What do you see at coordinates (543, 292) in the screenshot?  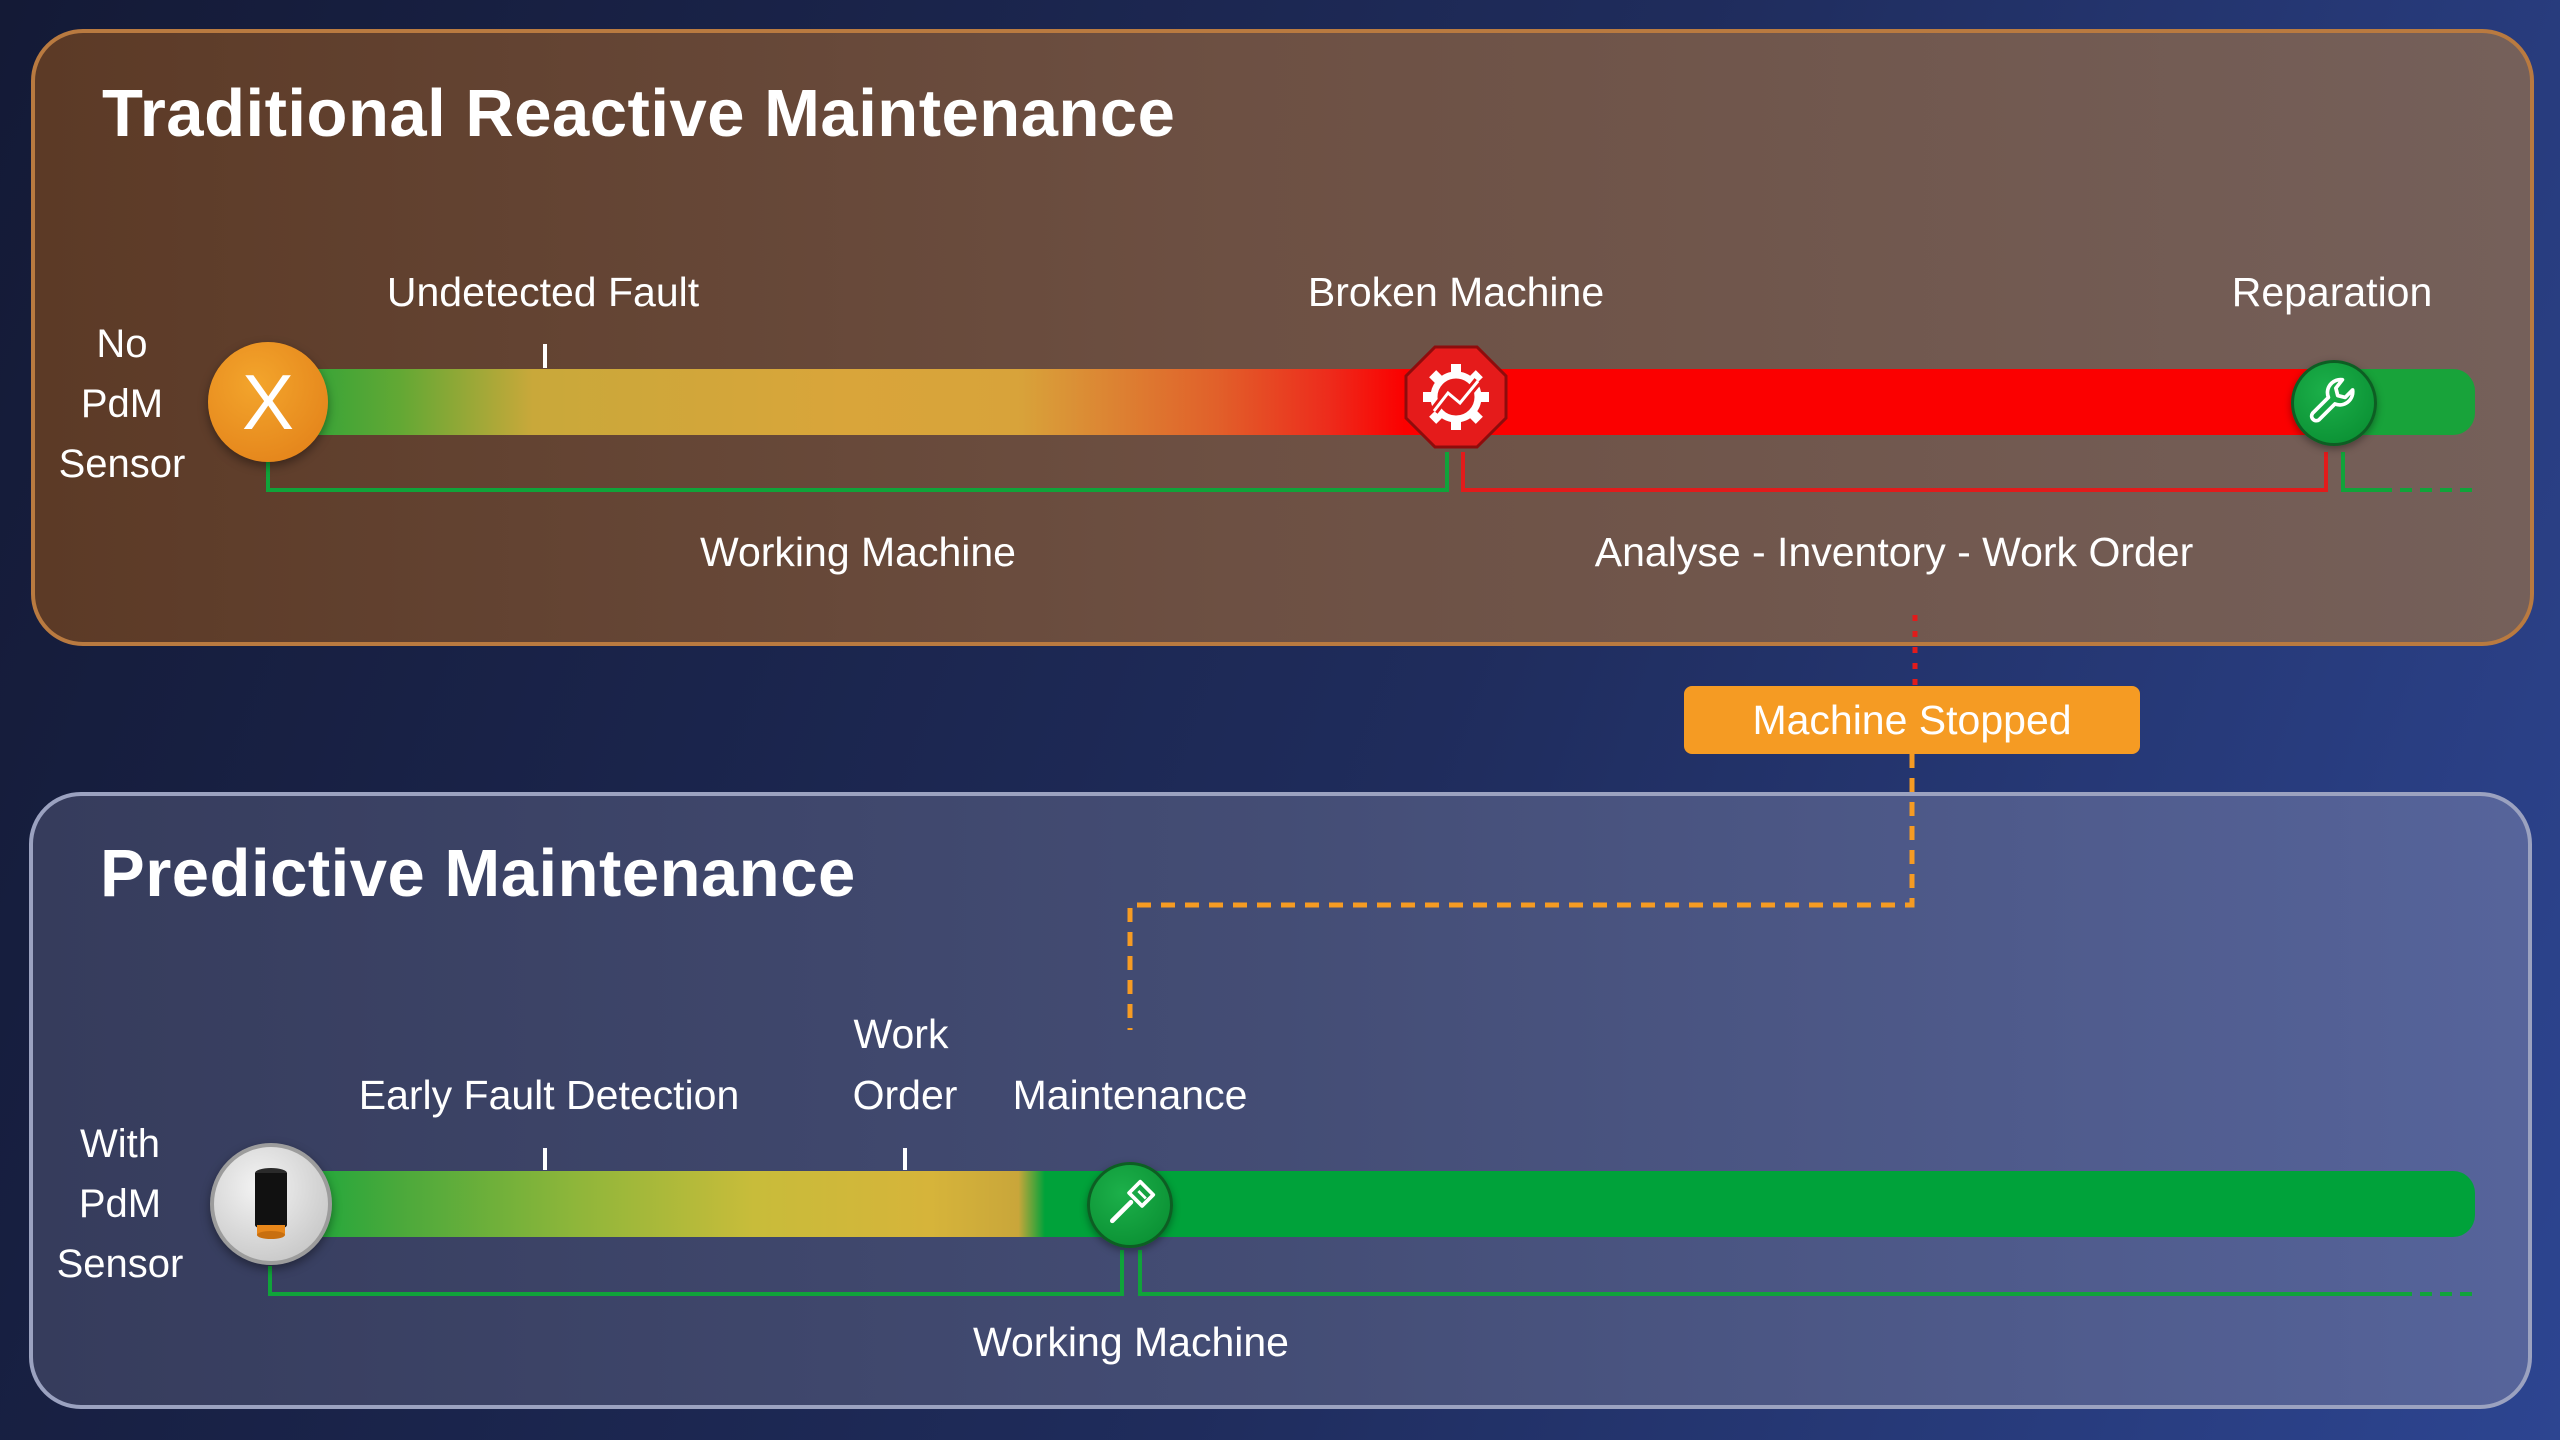 I see `undetected-fault-label: Undetected Fault` at bounding box center [543, 292].